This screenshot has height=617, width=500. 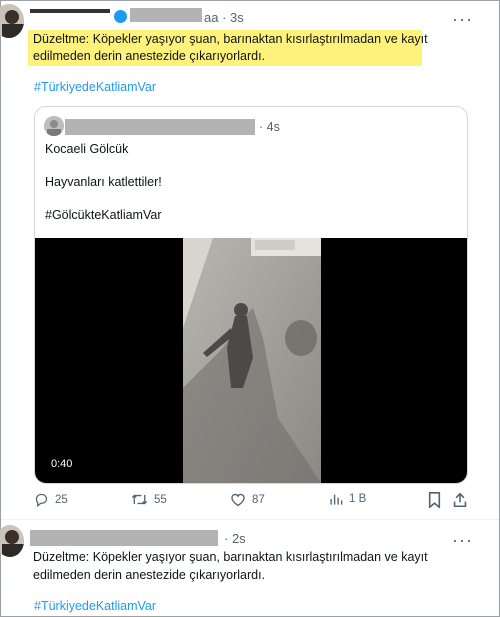 I want to click on share-icon, so click(x=460, y=499).